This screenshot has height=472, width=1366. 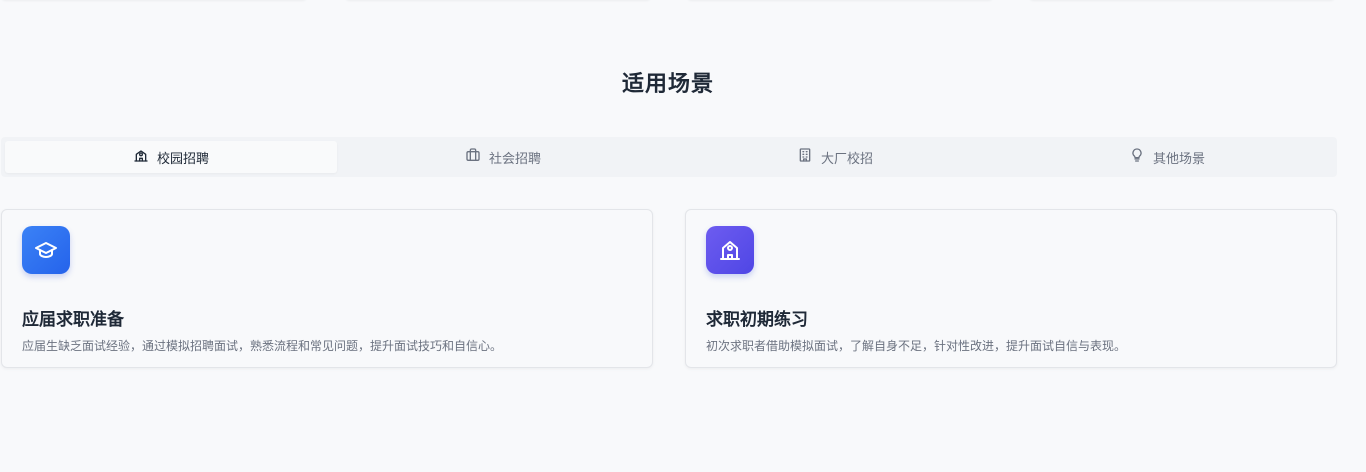 What do you see at coordinates (757, 320) in the screenshot?
I see `card-title: 求职初期练习` at bounding box center [757, 320].